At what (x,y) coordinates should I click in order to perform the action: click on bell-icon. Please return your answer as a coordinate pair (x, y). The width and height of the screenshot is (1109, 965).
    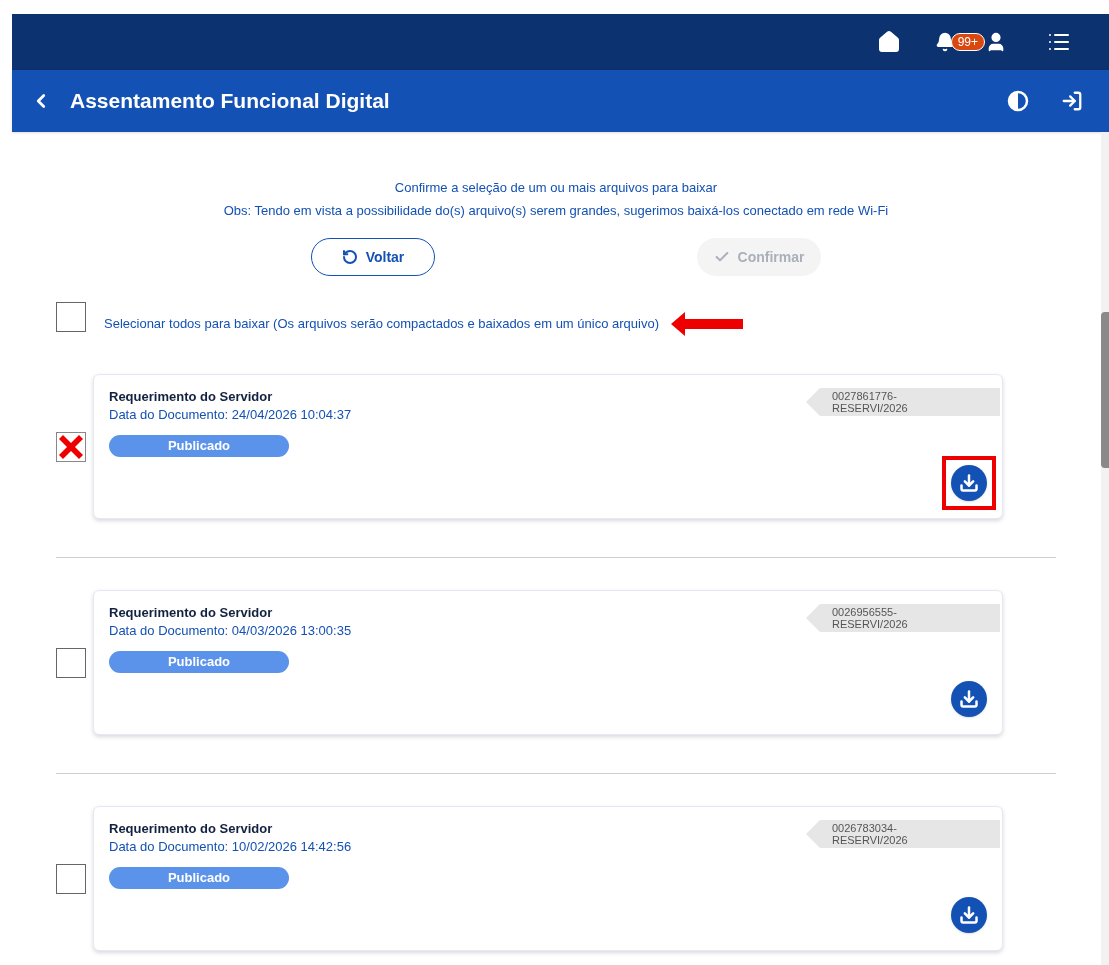
    Looking at the image, I should click on (944, 42).